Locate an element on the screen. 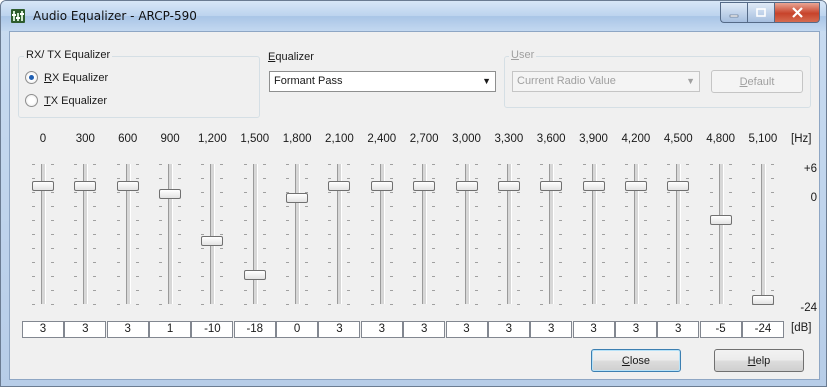 The height and width of the screenshot is (387, 827). user-group-label: User is located at coordinates (523, 55).